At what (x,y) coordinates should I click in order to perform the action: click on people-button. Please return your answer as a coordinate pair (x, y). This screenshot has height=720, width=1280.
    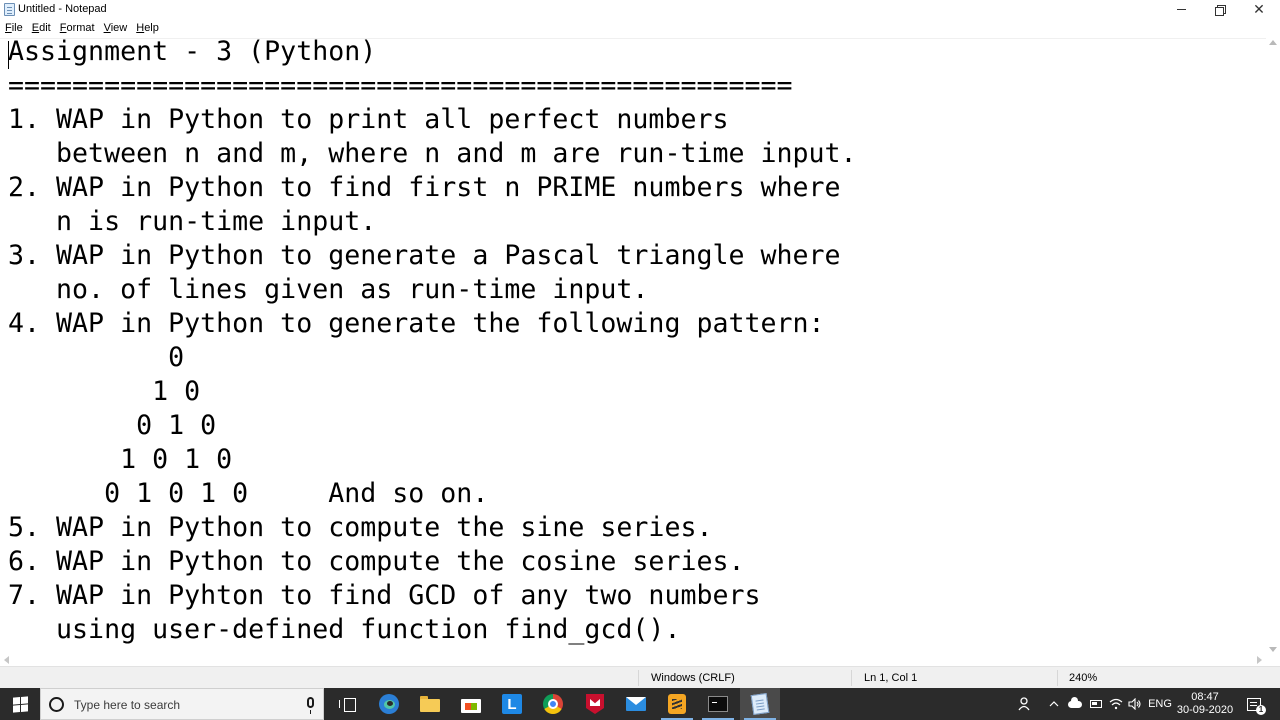
    Looking at the image, I should click on (1025, 704).